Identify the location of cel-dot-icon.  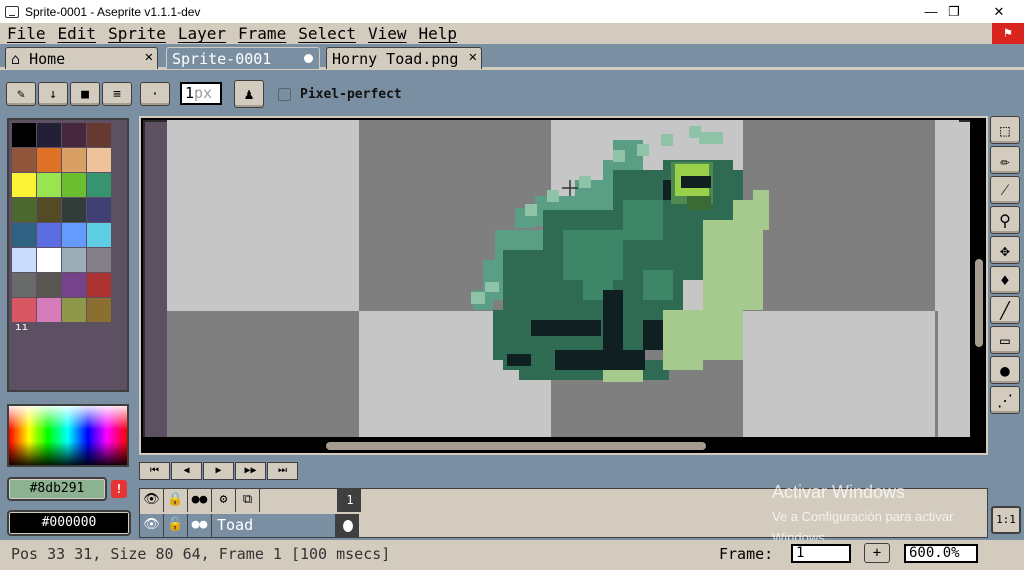
(348, 525).